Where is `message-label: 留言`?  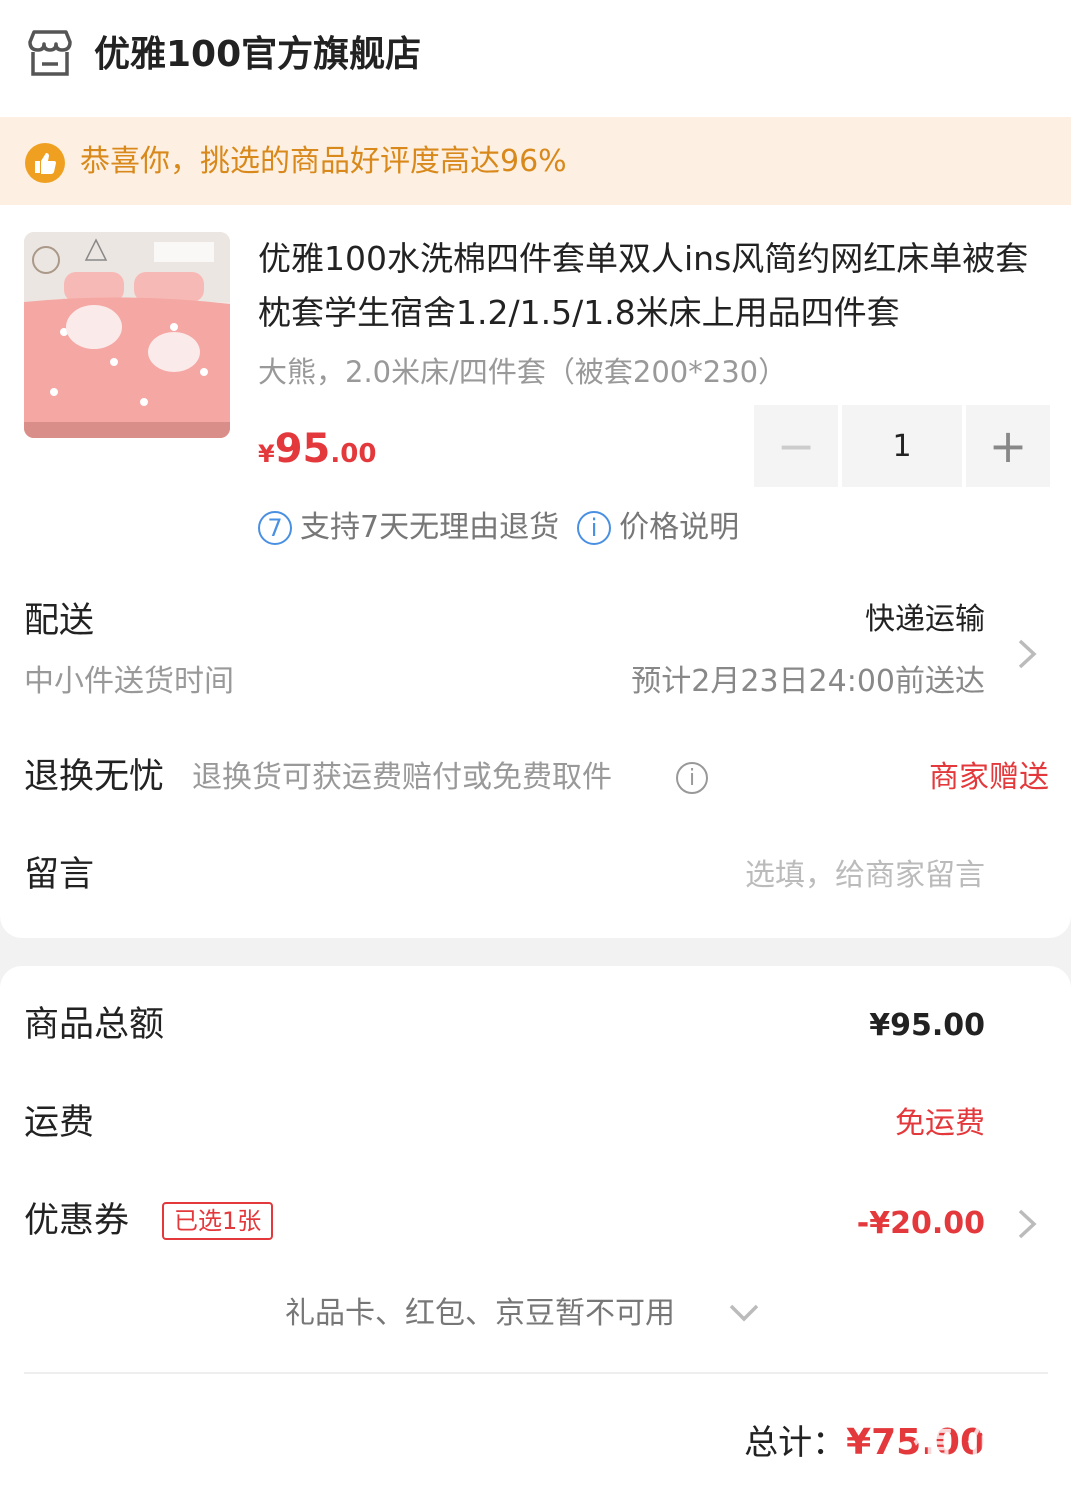 message-label: 留言 is located at coordinates (59, 875).